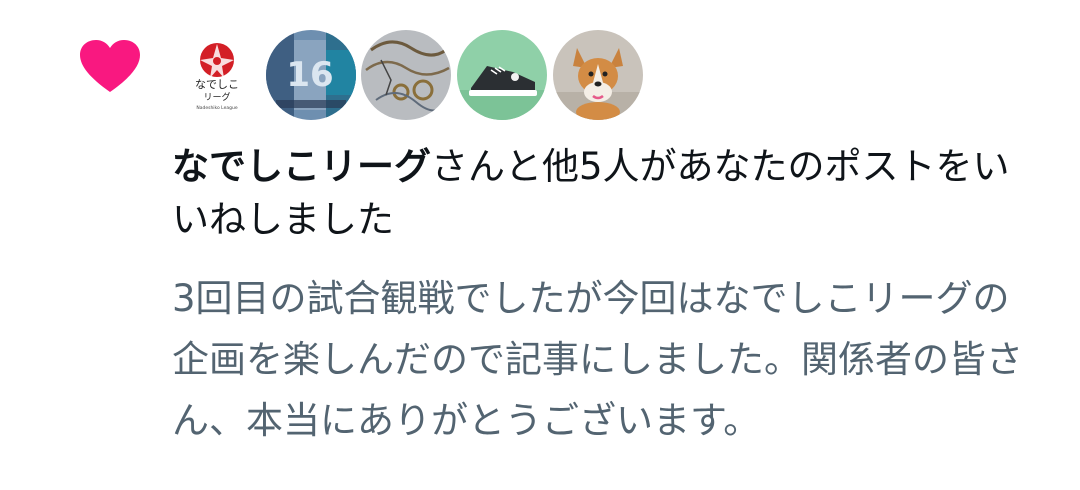 This screenshot has height=490, width=1080. Describe the element at coordinates (406, 75) in the screenshot. I see `user-avatar-illustration` at that location.